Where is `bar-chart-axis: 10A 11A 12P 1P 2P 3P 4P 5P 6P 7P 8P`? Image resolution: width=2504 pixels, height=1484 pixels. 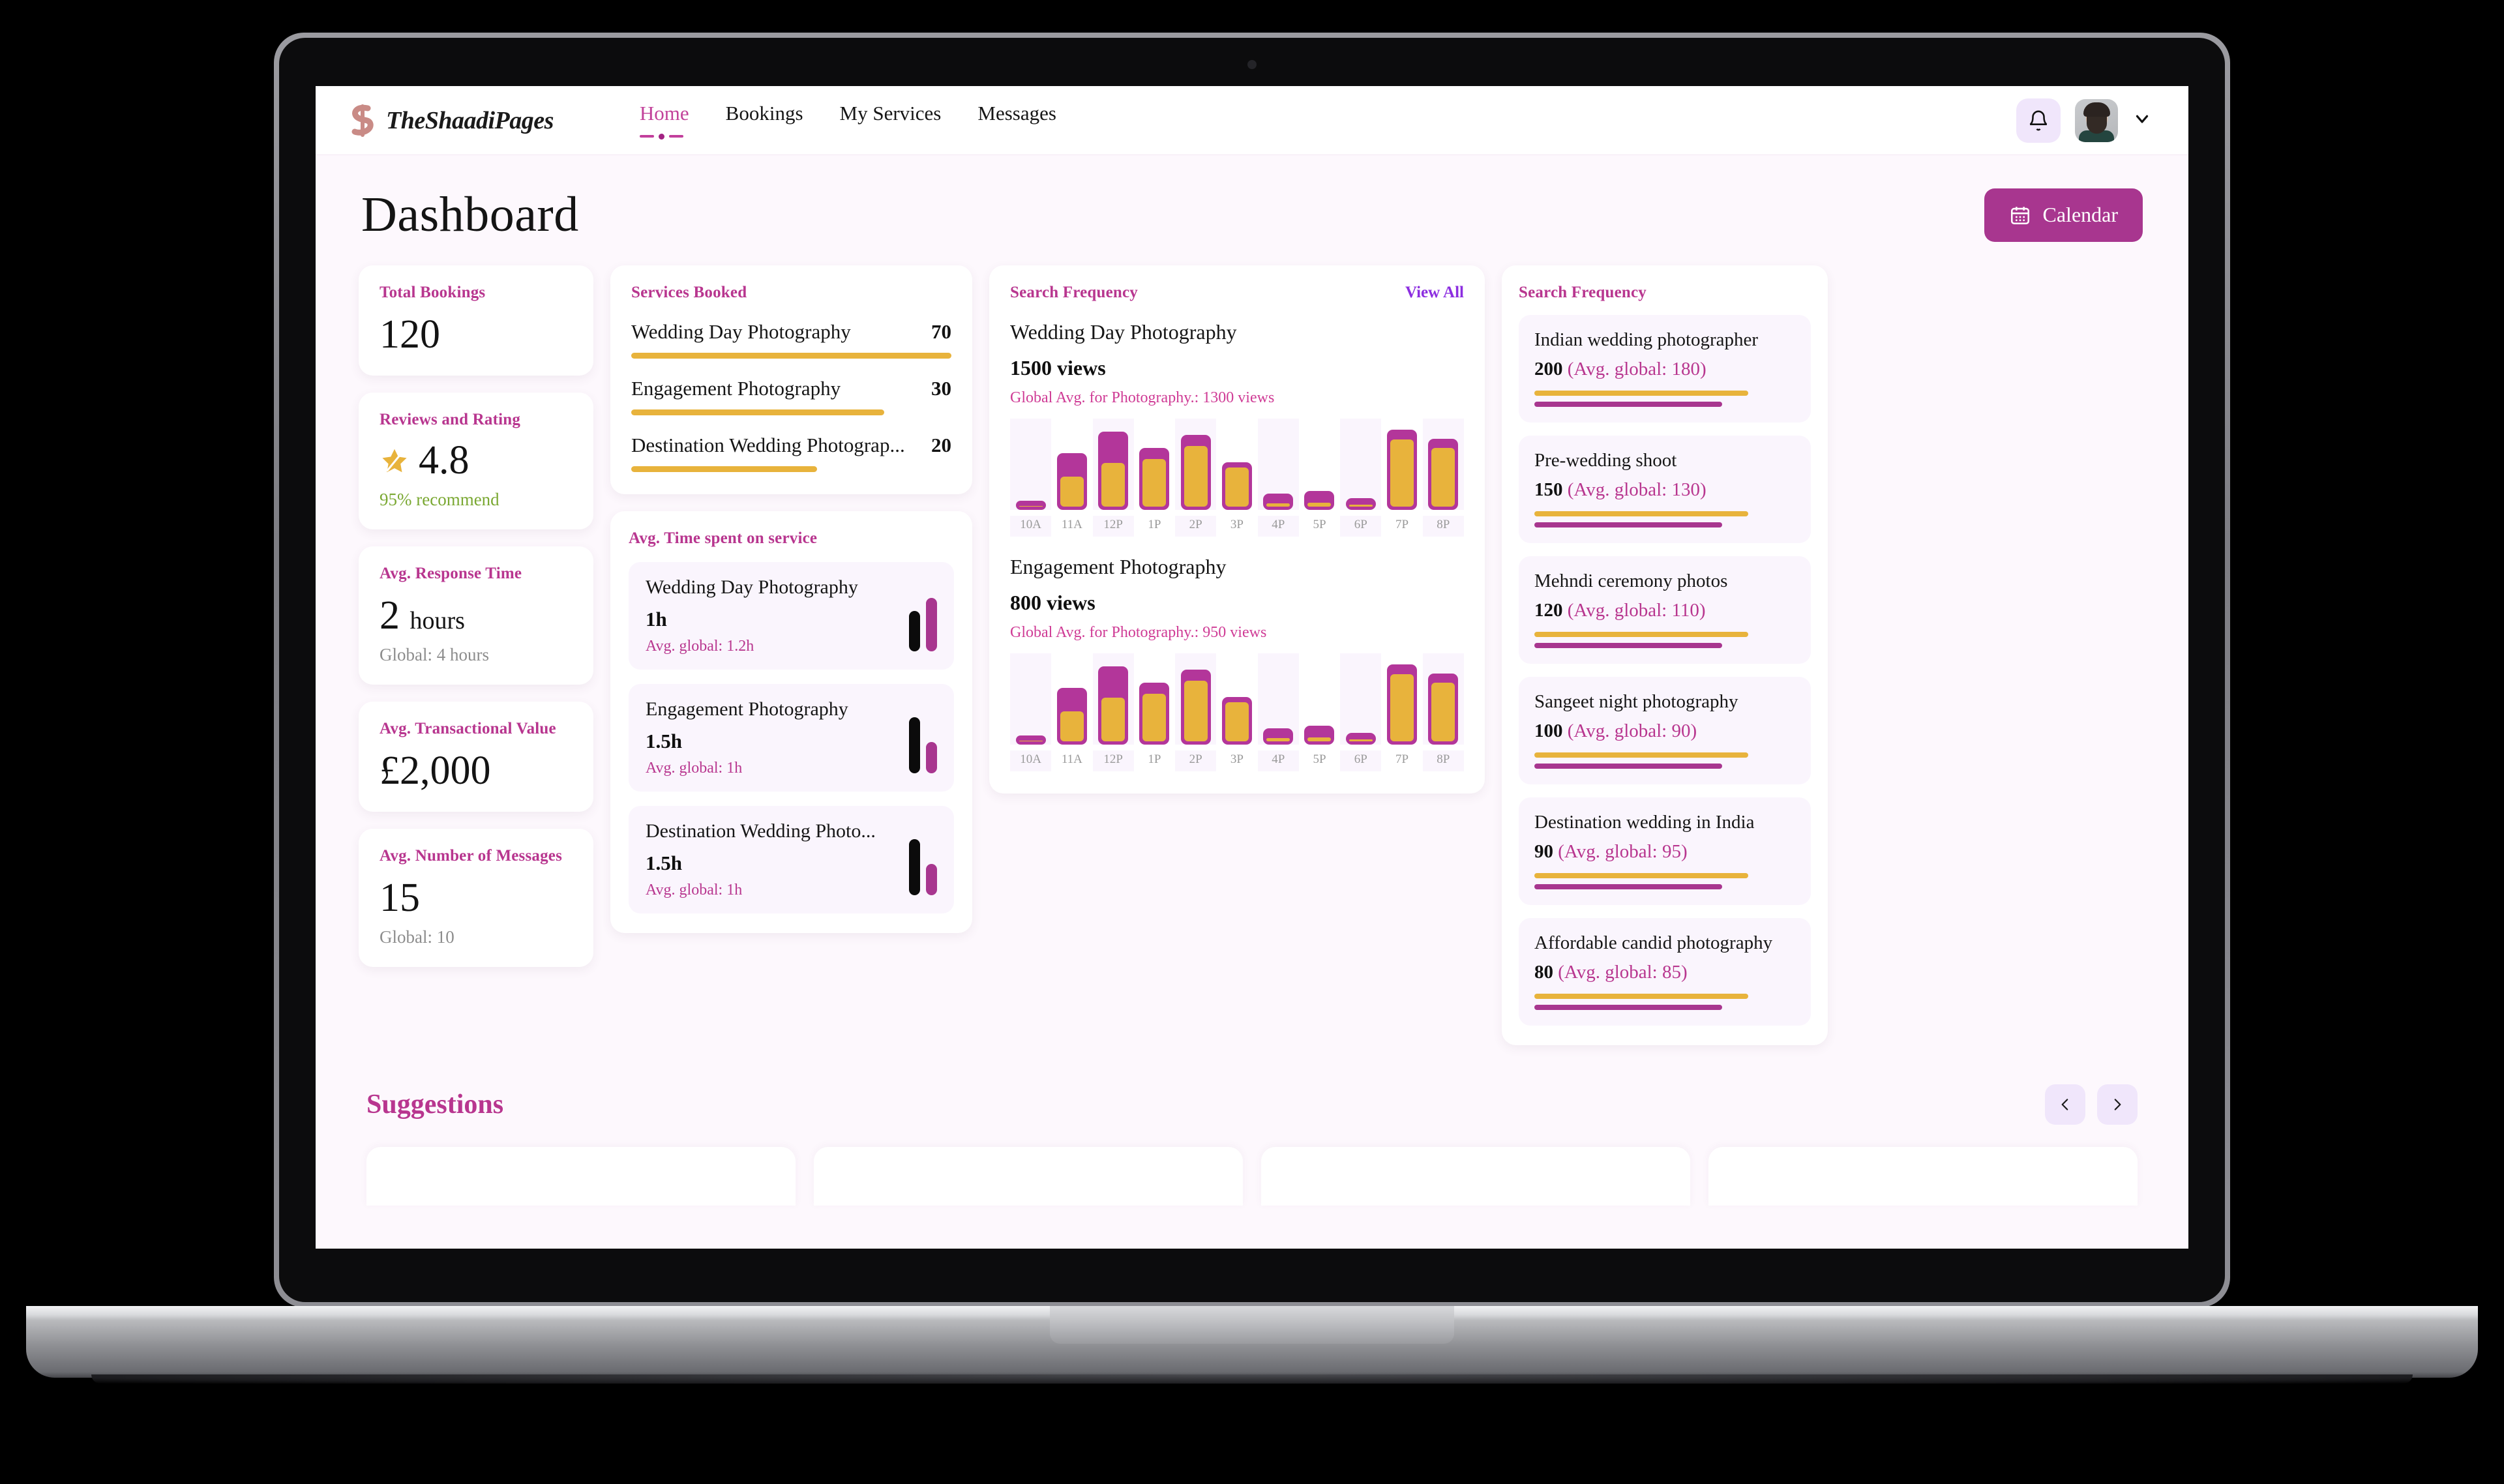
bar-chart-axis: 10A 11A 12P 1P 2P 3P 4P 5P 6P 7P 8P is located at coordinates (1237, 760).